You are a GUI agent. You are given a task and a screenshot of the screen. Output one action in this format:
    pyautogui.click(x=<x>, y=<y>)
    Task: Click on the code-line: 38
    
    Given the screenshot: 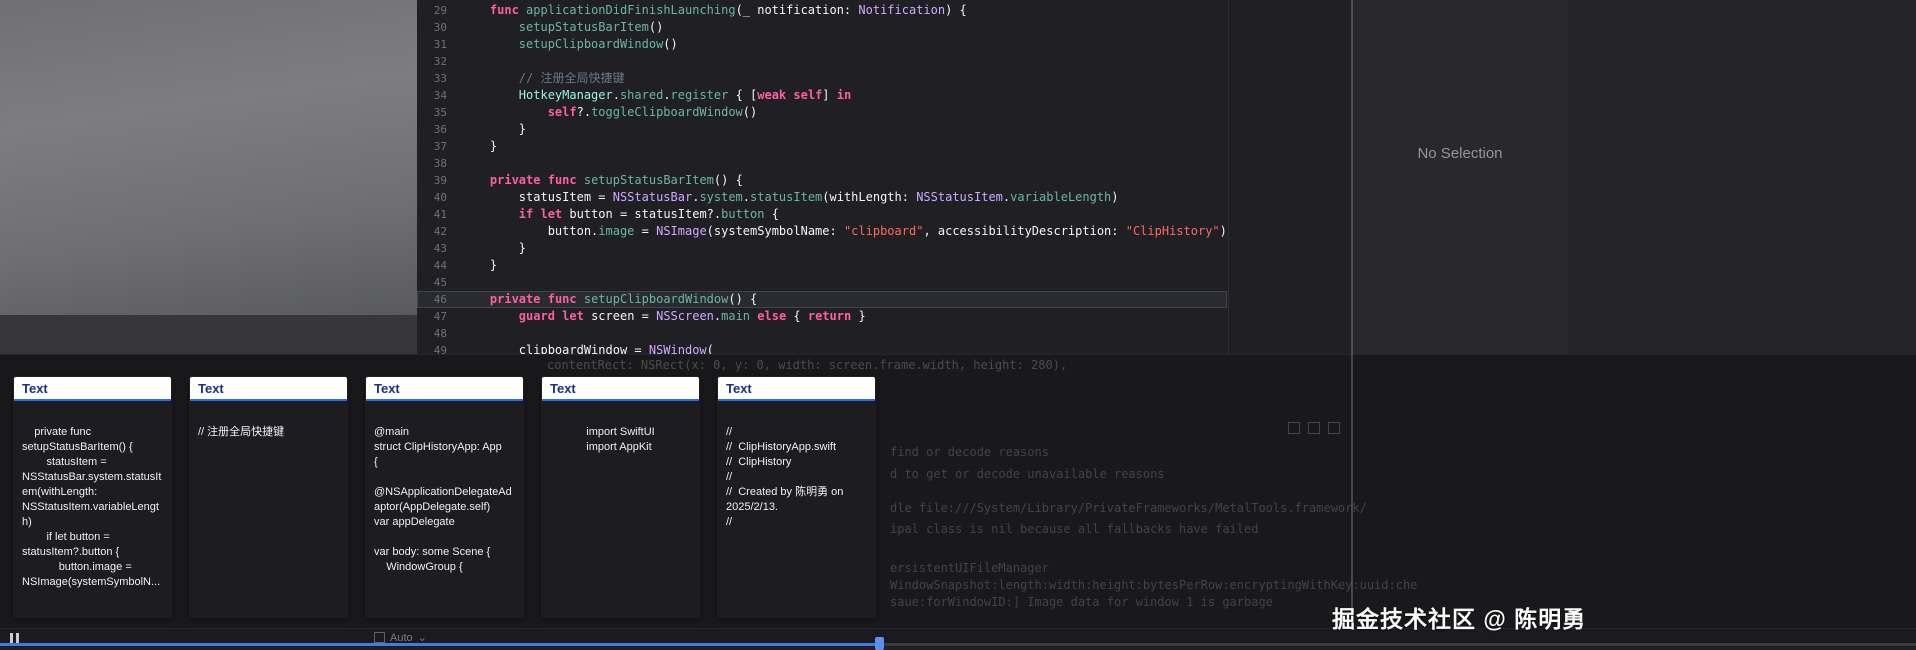 What is the action you would take?
    pyautogui.click(x=884, y=163)
    